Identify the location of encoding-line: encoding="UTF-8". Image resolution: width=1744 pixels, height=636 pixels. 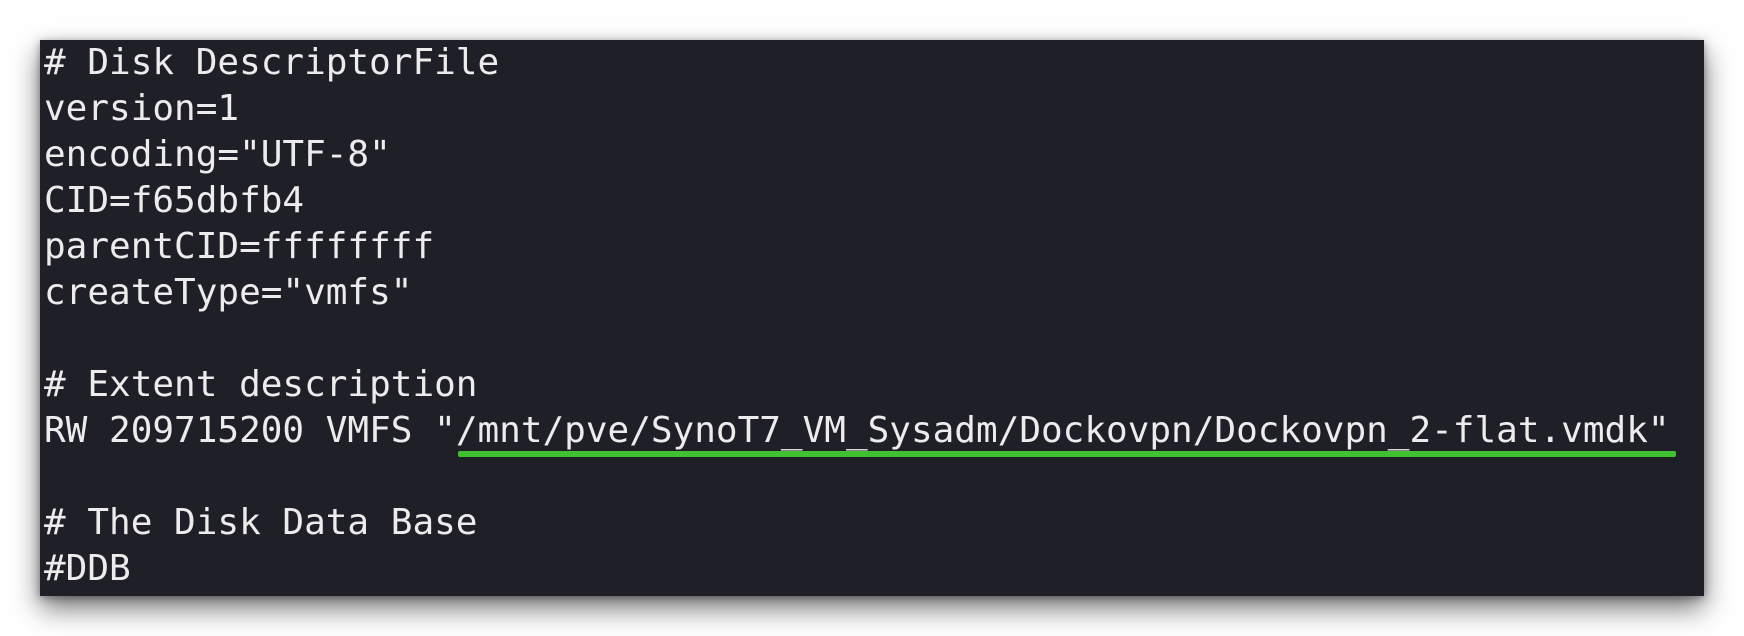
(217, 154).